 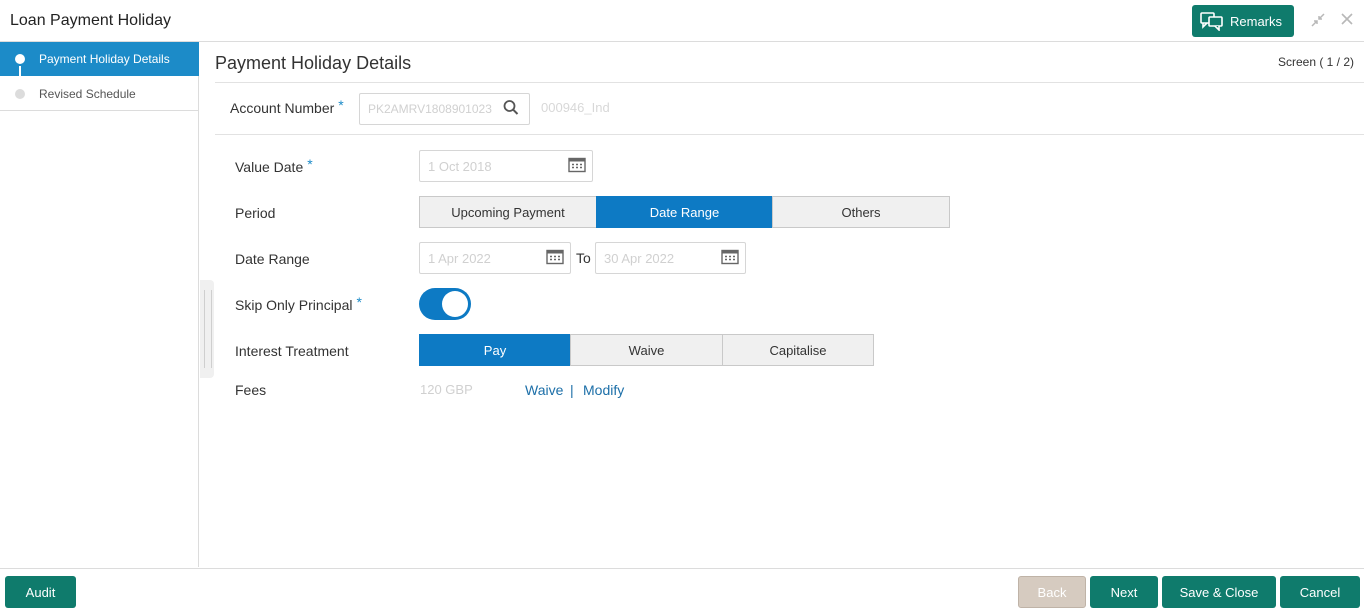 What do you see at coordinates (298, 303) in the screenshot?
I see `skip-only-principal-label: Skip Only Principal *` at bounding box center [298, 303].